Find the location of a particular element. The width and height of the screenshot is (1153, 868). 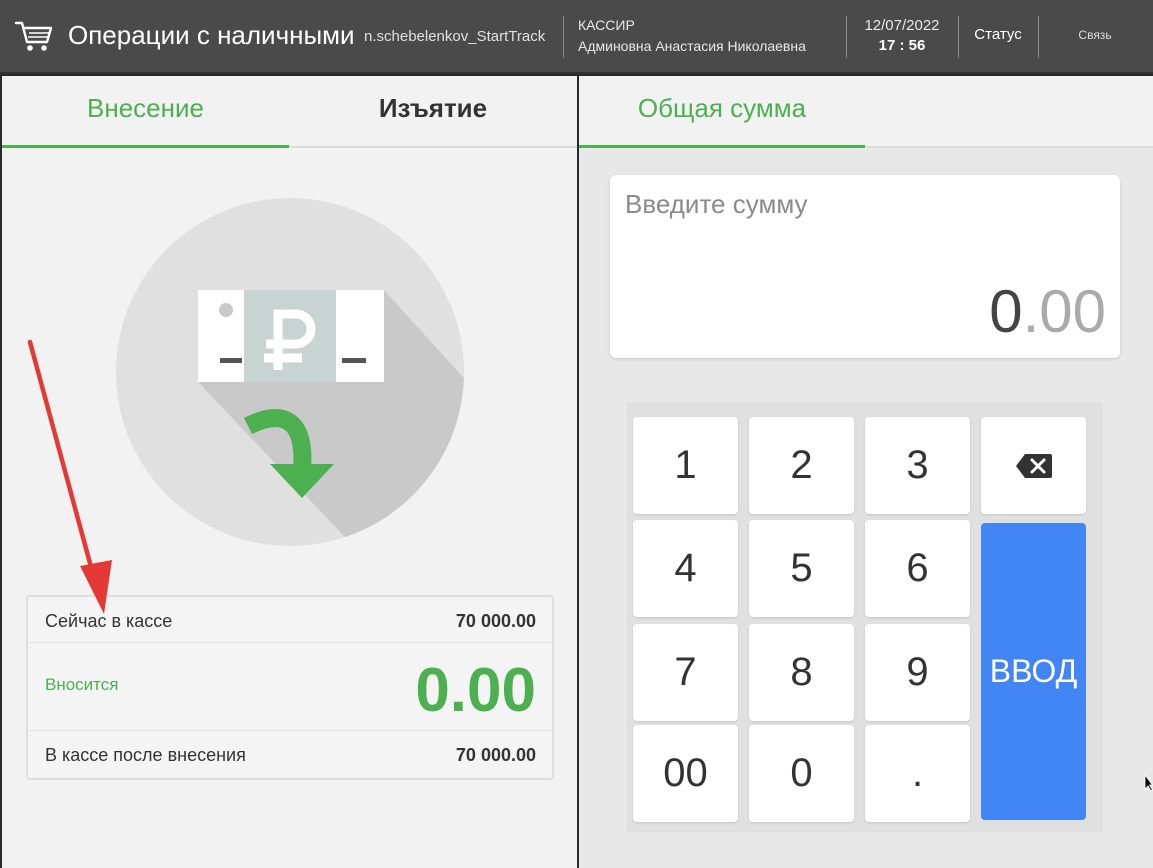

amount-tabs: Общая сумма is located at coordinates (866, 112).